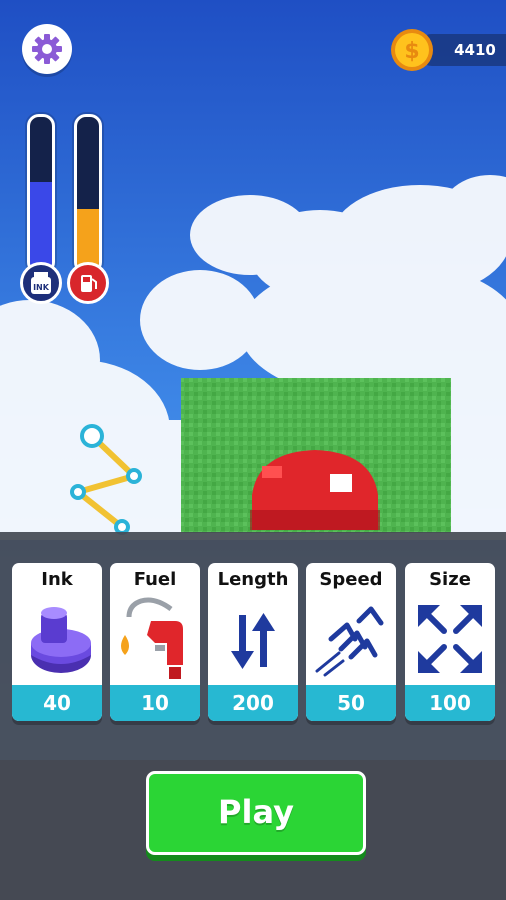 The image size is (506, 900). Describe the element at coordinates (61, 640) in the screenshot. I see `ink-bottle-icon` at that location.